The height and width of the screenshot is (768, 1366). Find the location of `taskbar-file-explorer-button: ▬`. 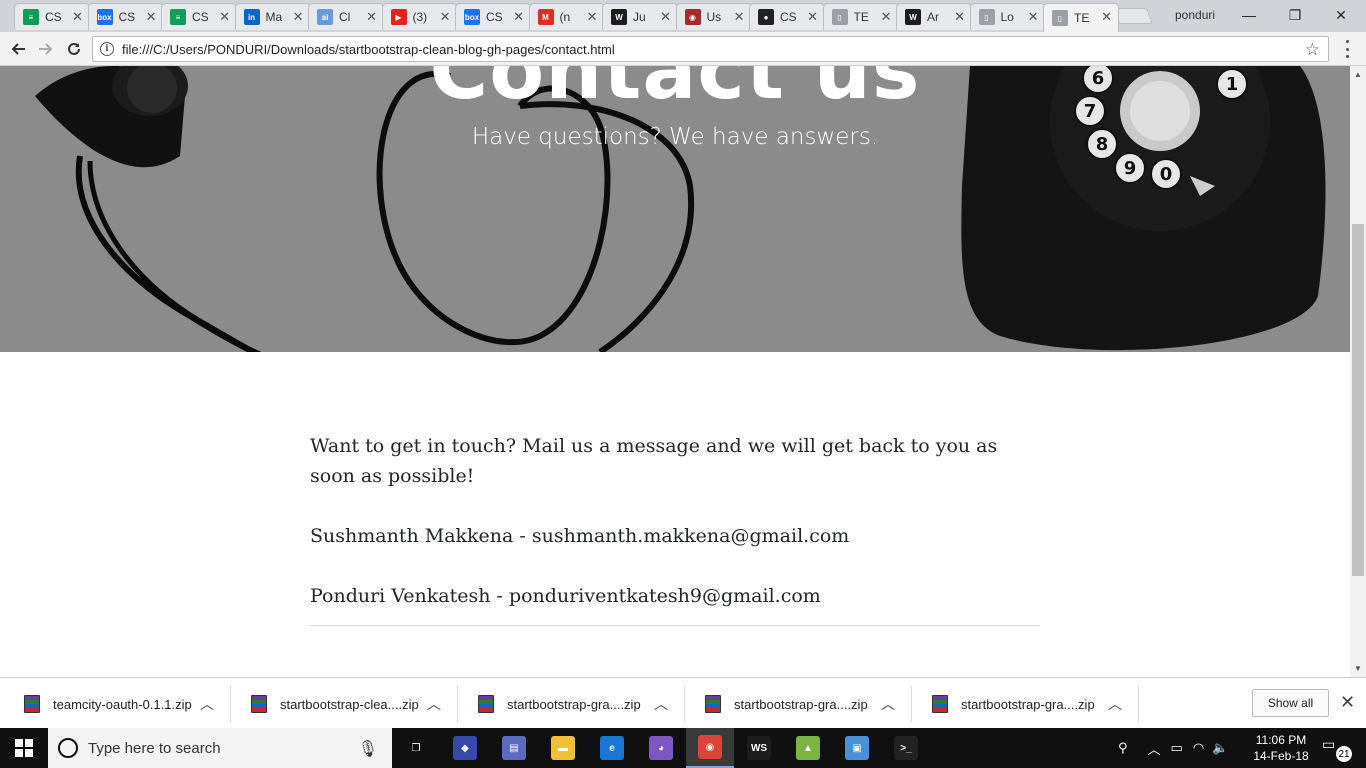

taskbar-file-explorer-button: ▬ is located at coordinates (563, 748).